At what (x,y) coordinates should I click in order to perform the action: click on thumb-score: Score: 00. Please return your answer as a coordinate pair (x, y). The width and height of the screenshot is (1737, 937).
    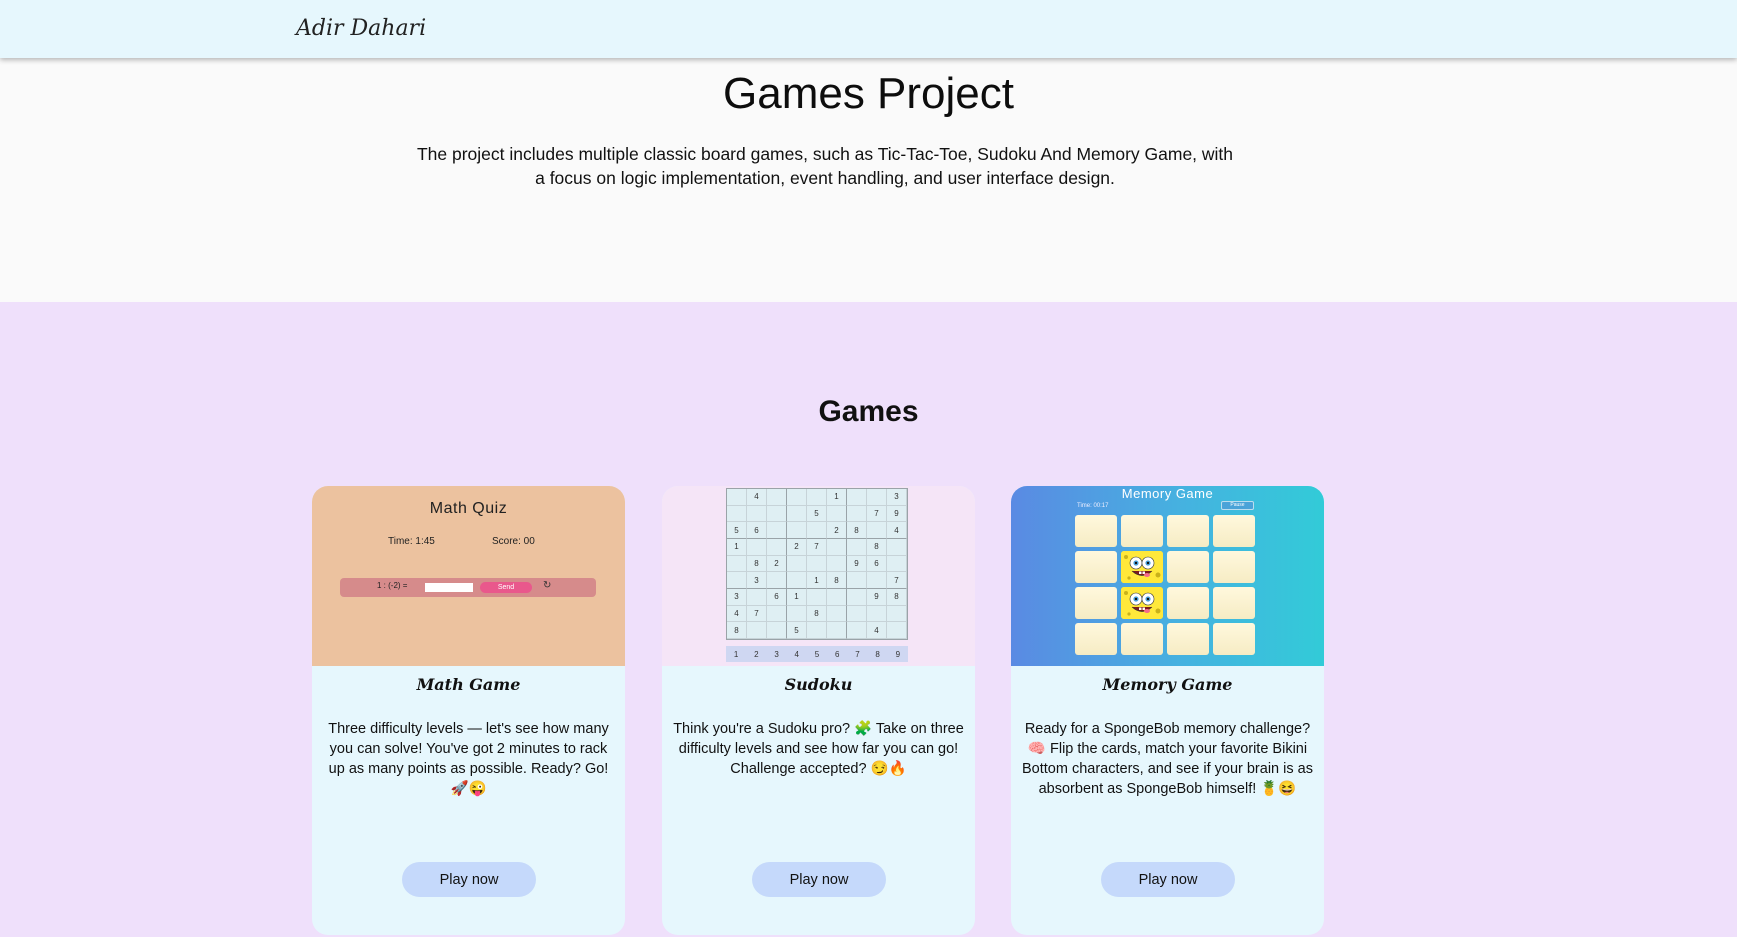
    Looking at the image, I should click on (513, 541).